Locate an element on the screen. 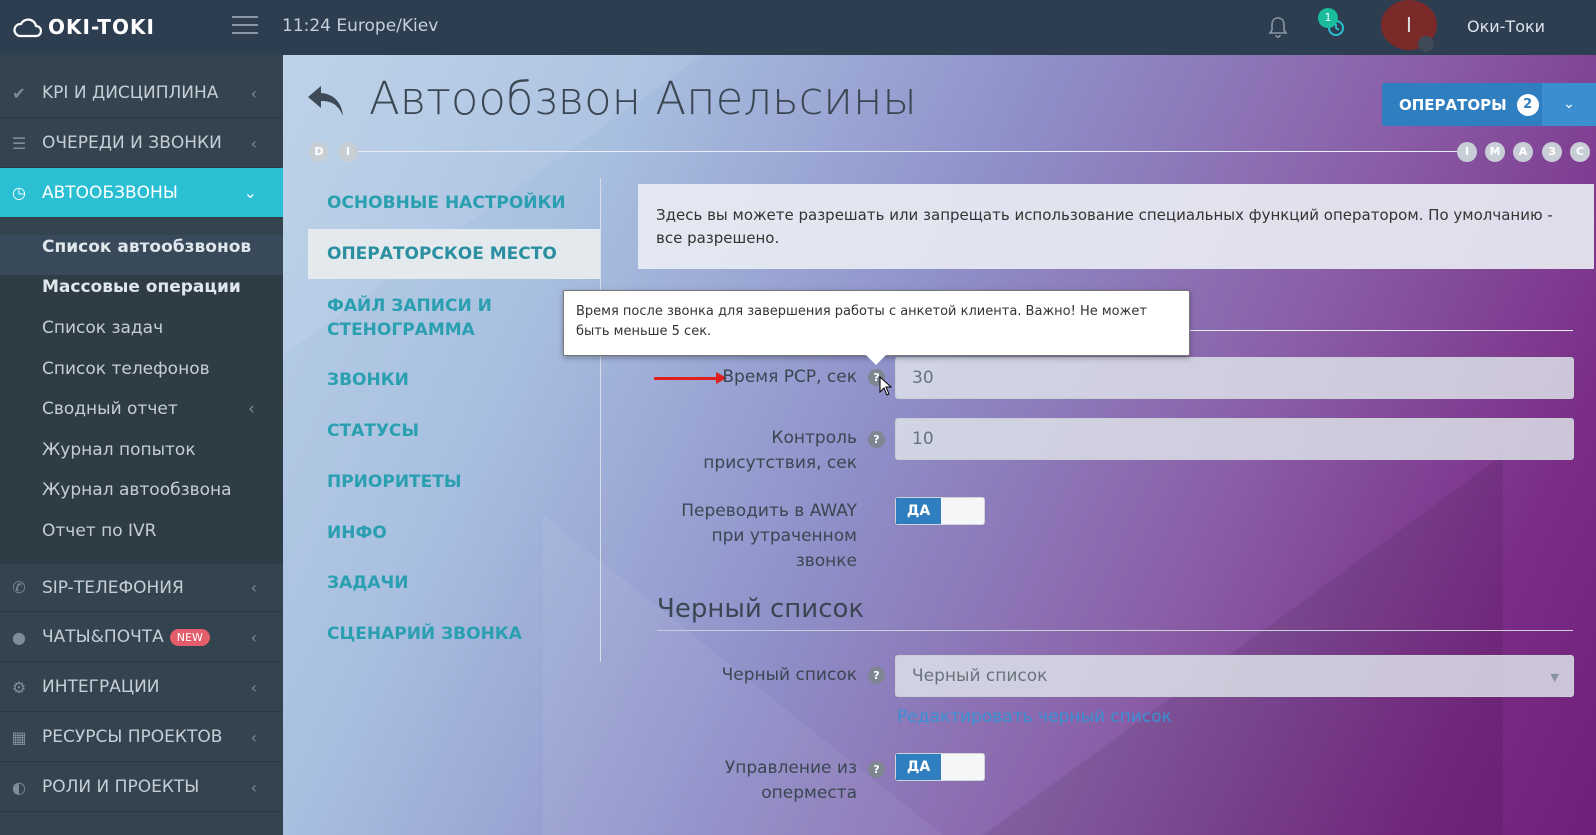 The image size is (1596, 835). sidebar-item-roles: ◐ РОЛИ И ПРОЕКТЫ ‹ is located at coordinates (141, 787).